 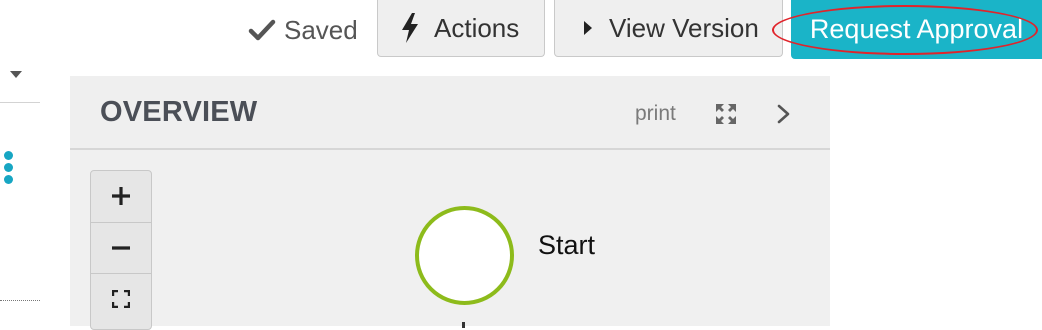 I want to click on actions-button: Actions, so click(x=461, y=28).